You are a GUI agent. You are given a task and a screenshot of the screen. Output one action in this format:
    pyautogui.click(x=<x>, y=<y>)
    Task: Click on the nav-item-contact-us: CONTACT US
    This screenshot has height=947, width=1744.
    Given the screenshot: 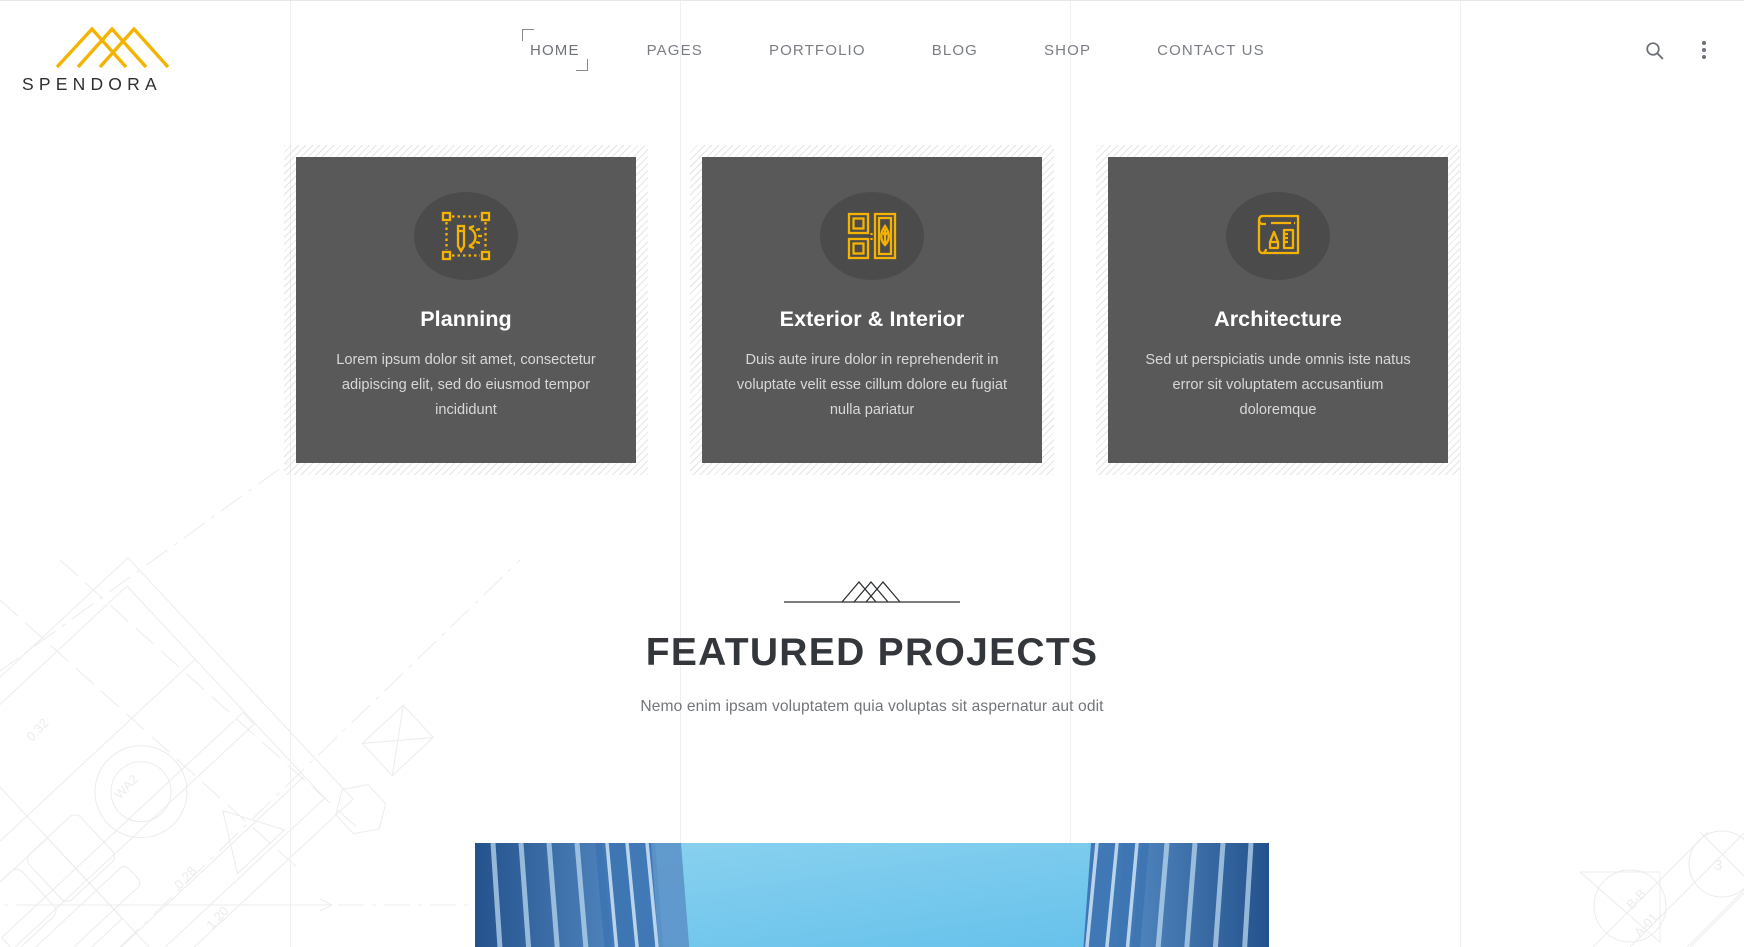 What is the action you would take?
    pyautogui.click(x=1211, y=51)
    